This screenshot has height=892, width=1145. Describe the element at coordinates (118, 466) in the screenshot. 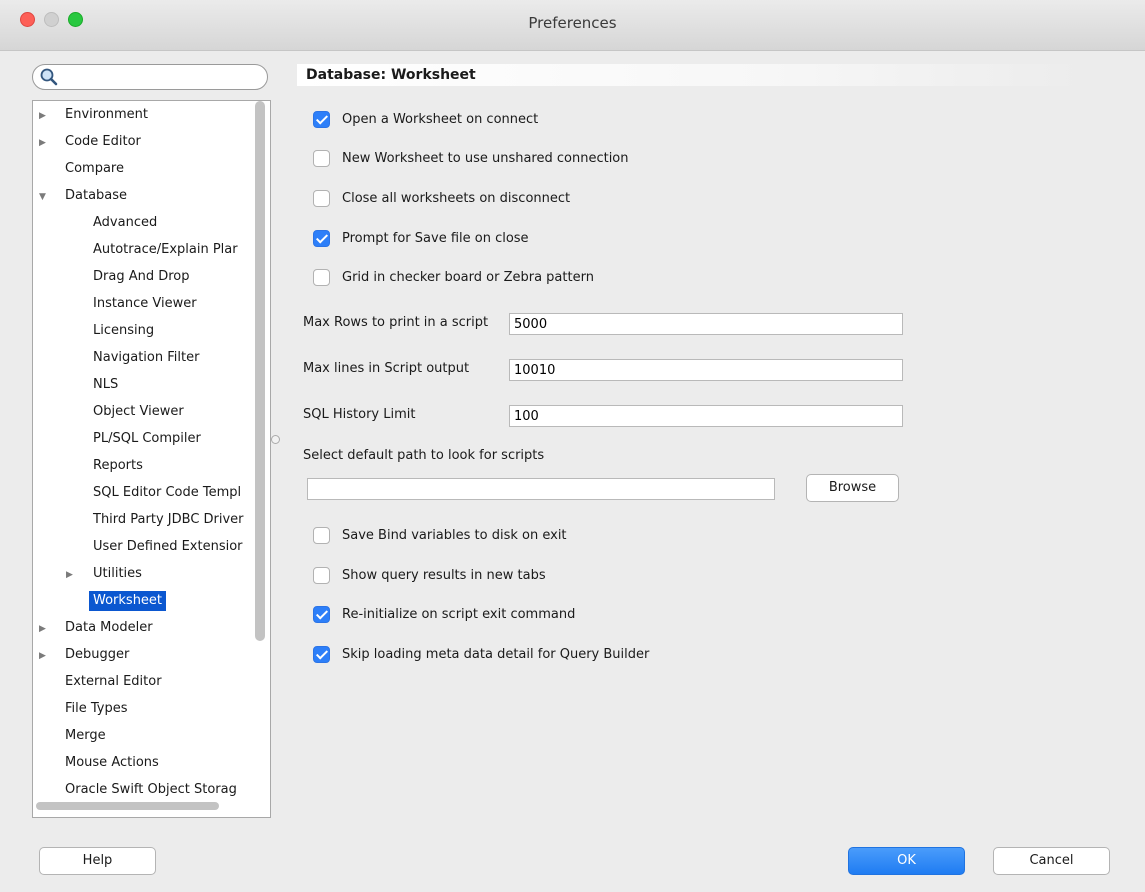

I see `tree-item-reports: Reports` at that location.